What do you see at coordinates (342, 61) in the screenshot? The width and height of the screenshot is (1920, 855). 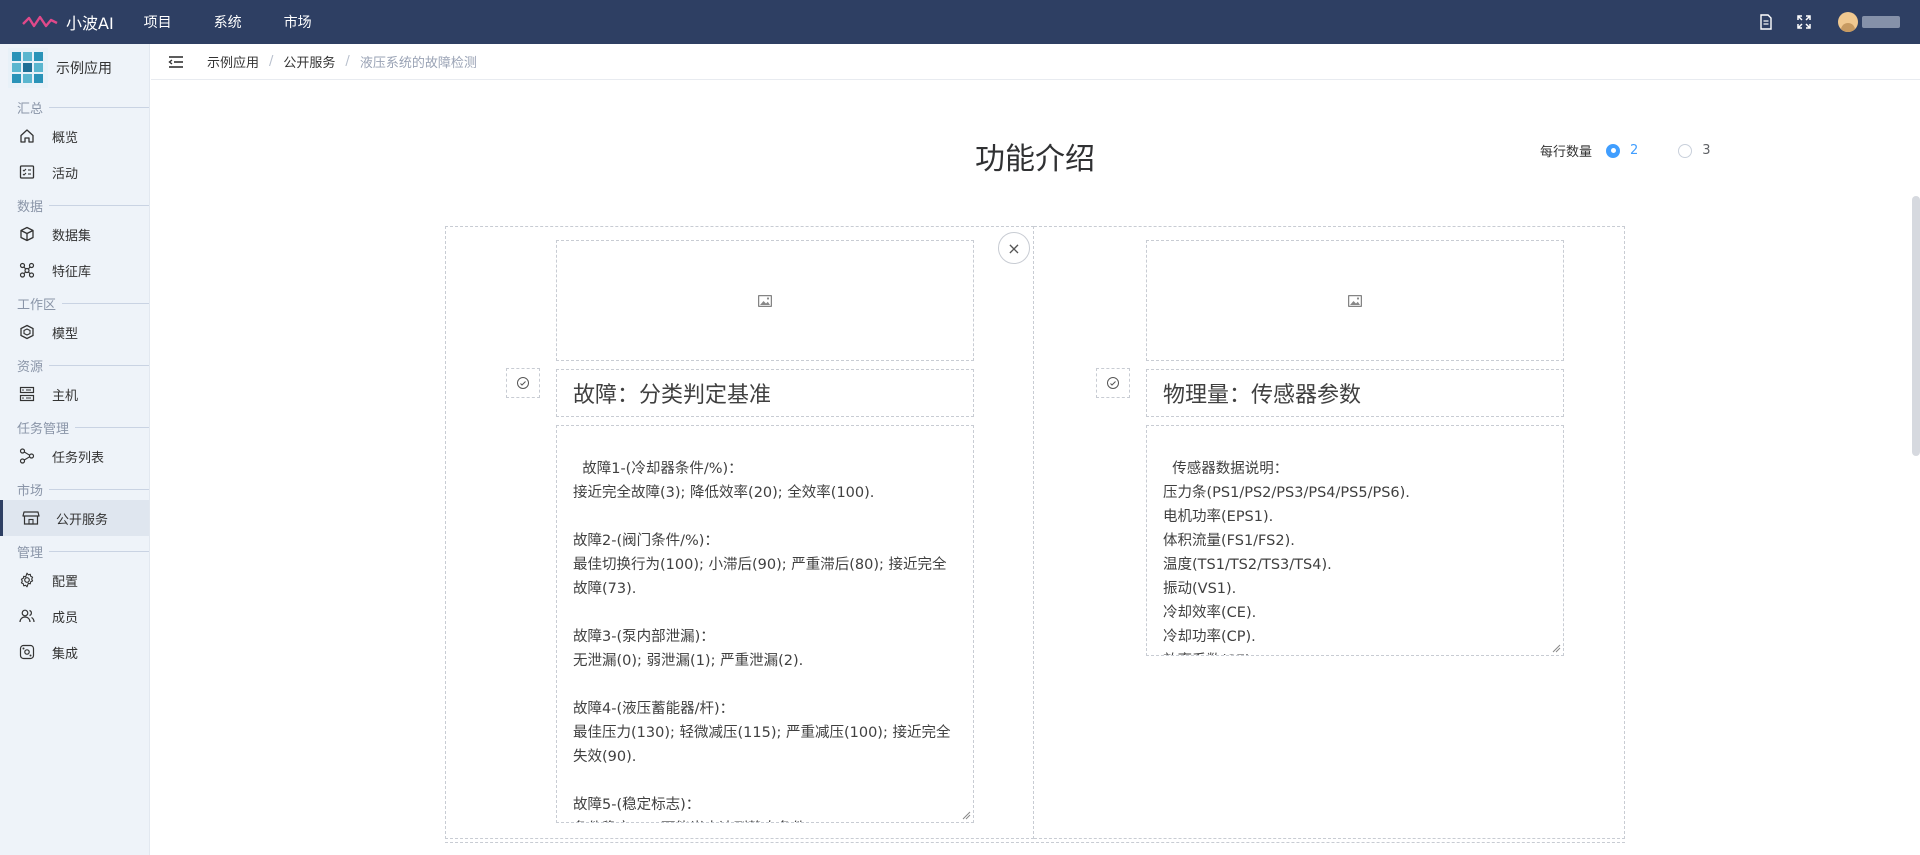 I see `breadcrumb: 示例应用 / 公开服务 / 液压系统的故障检测` at bounding box center [342, 61].